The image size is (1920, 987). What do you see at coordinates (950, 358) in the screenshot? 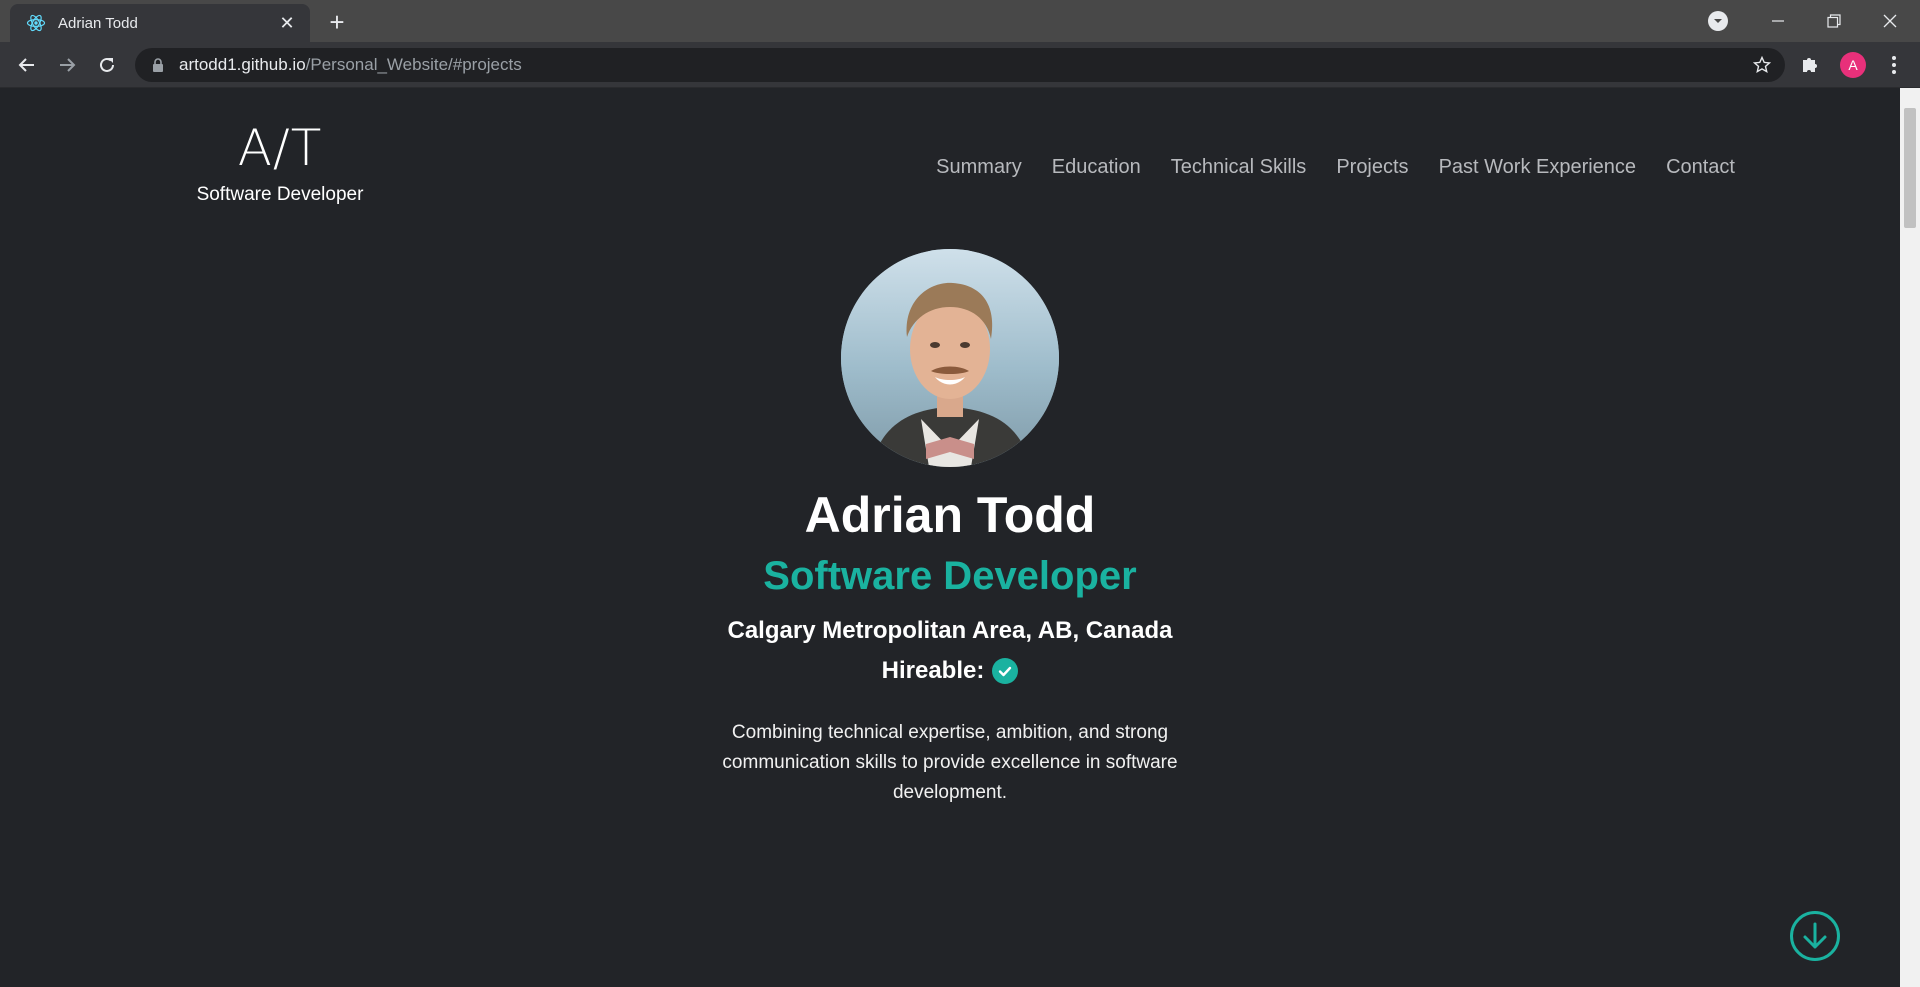
I see `profile-photo` at bounding box center [950, 358].